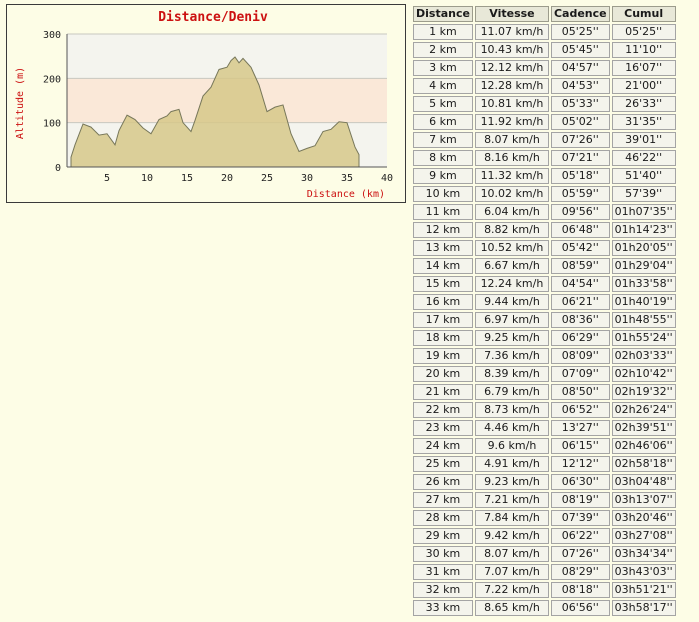 The width and height of the screenshot is (699, 622). What do you see at coordinates (643, 536) in the screenshot?
I see `cell-cumul: 03h27'08''` at bounding box center [643, 536].